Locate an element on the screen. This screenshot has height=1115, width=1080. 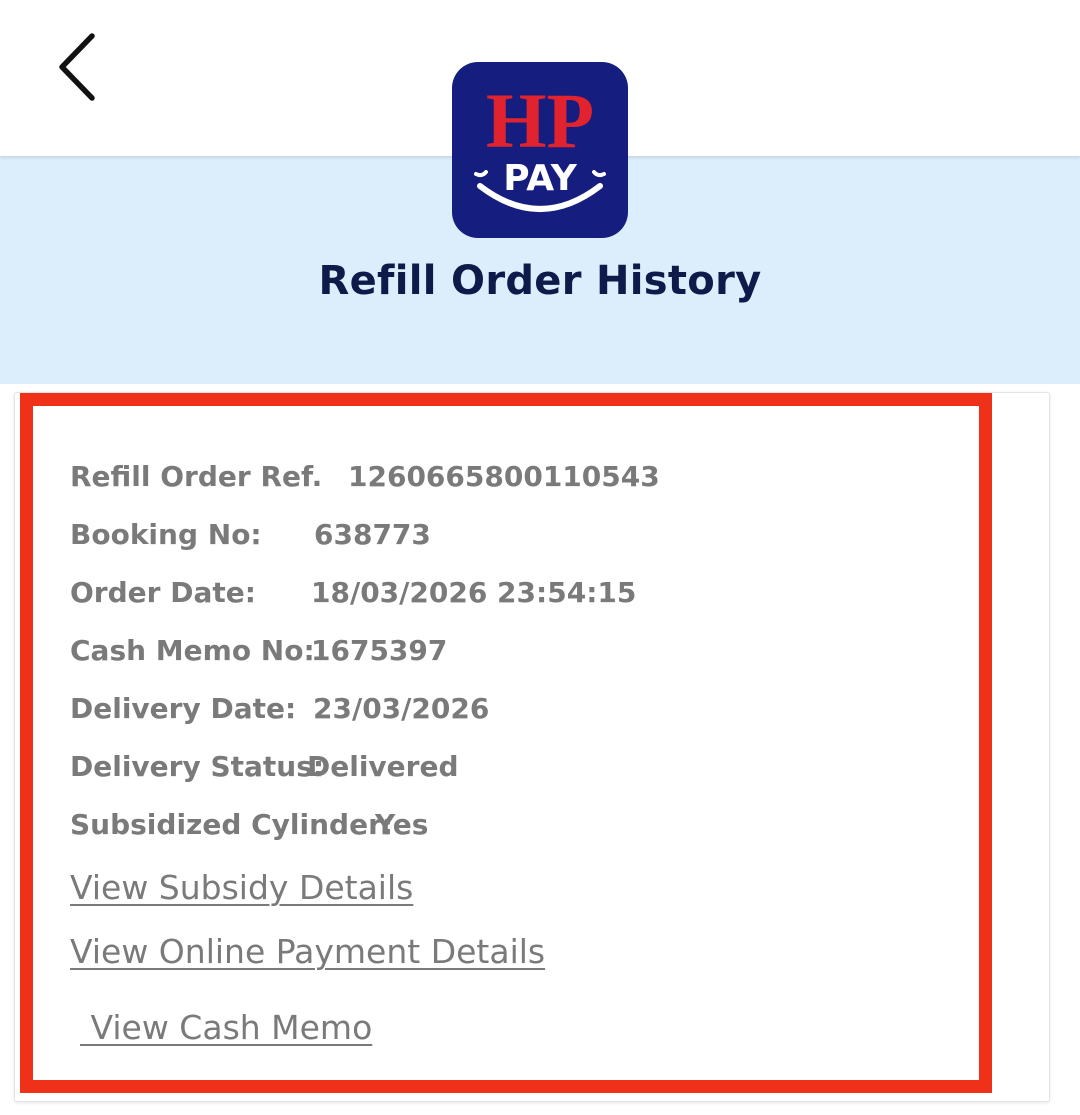
cash-memo-no-row: Cash Memo No: 1675397 is located at coordinates (258, 651).